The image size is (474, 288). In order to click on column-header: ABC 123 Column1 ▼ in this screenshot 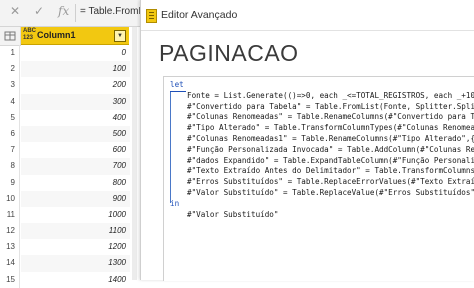, I will do `click(75, 36)`.